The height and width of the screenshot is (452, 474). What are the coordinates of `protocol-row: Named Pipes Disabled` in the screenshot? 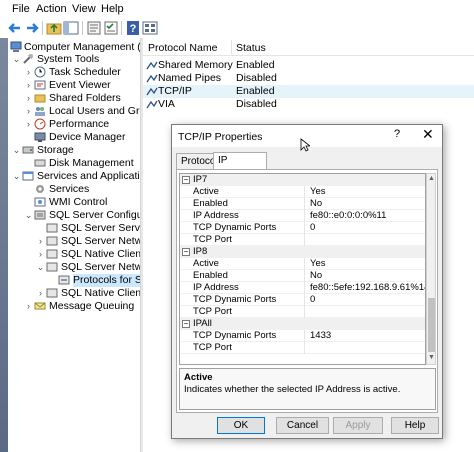 It's located at (308, 78).